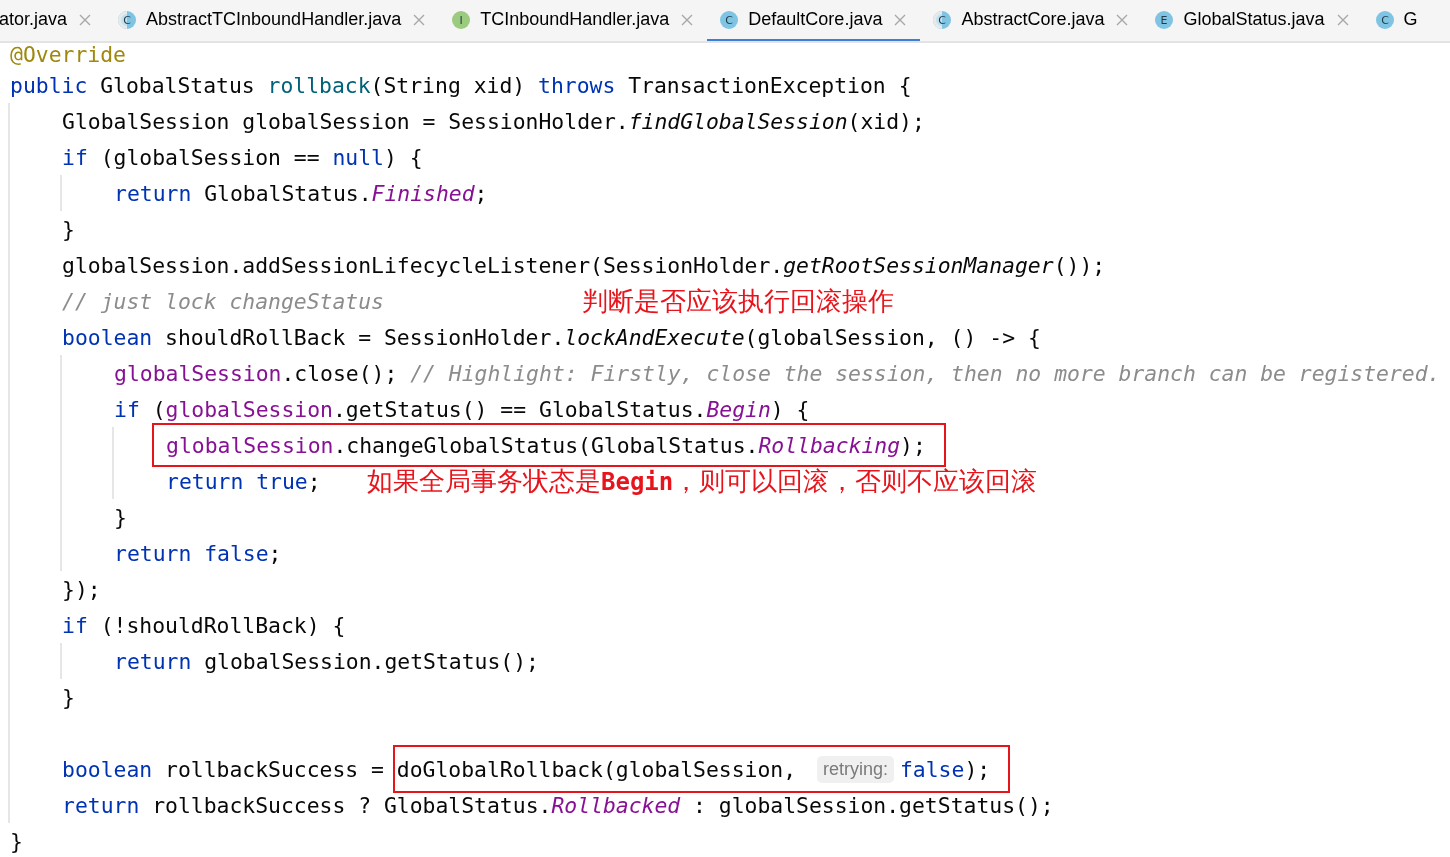 This screenshot has height=857, width=1450. Describe the element at coordinates (855, 769) in the screenshot. I see `parameter-hint: retrying:` at that location.